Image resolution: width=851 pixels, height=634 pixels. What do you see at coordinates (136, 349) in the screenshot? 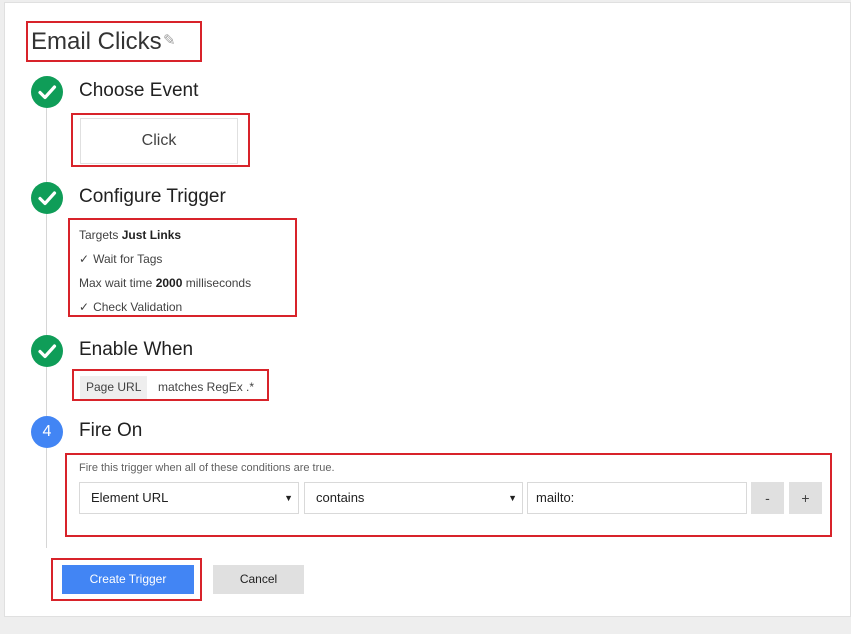
I see `step-title-enable-when: Enable When` at bounding box center [136, 349].